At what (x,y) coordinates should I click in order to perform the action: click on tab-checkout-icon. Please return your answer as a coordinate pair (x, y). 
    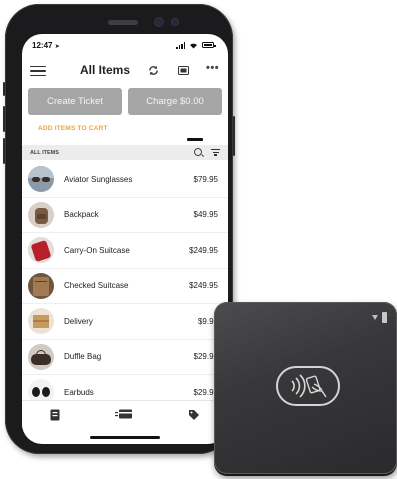
    Looking at the image, I should click on (55, 415).